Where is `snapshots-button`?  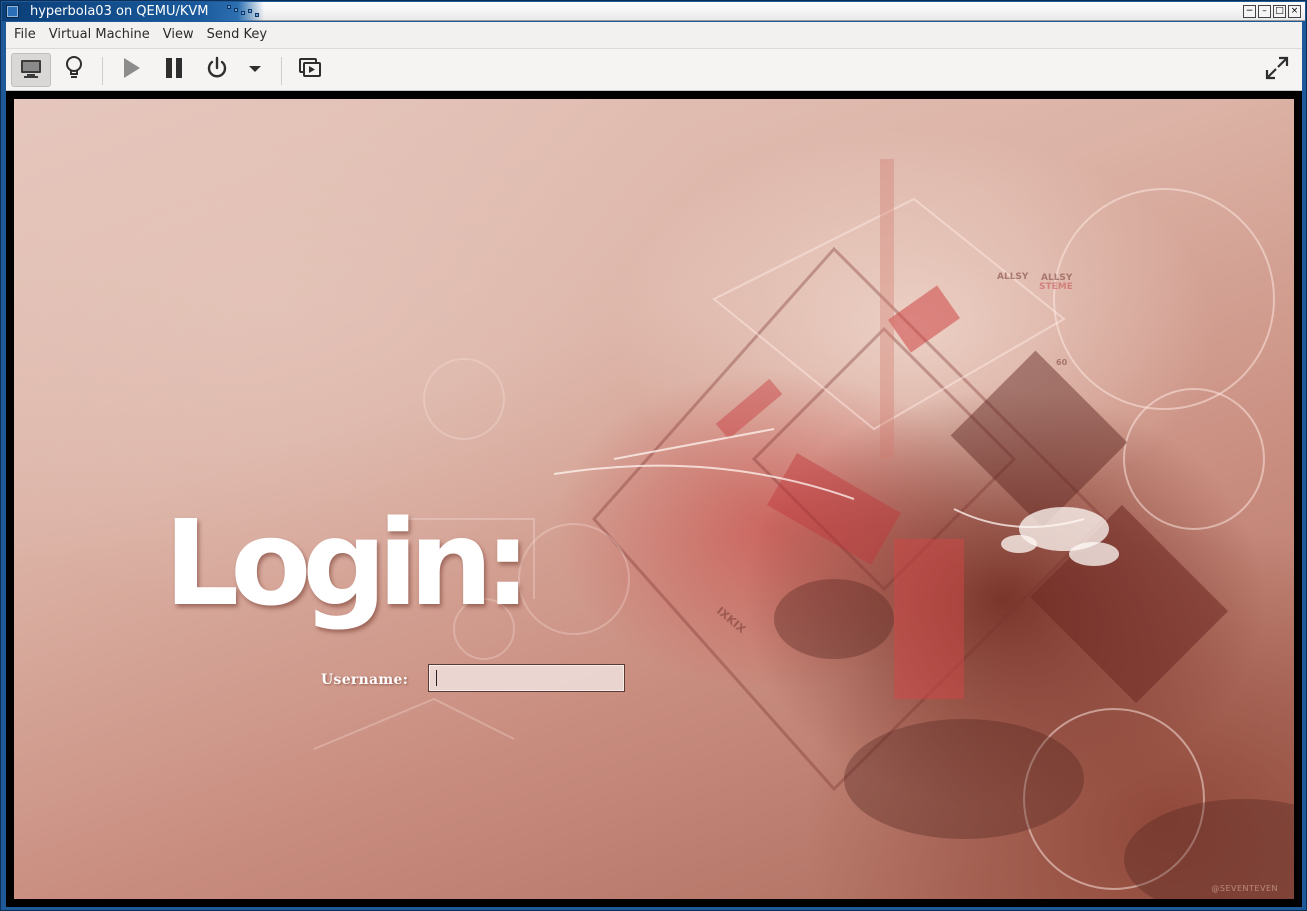 snapshots-button is located at coordinates (310, 70).